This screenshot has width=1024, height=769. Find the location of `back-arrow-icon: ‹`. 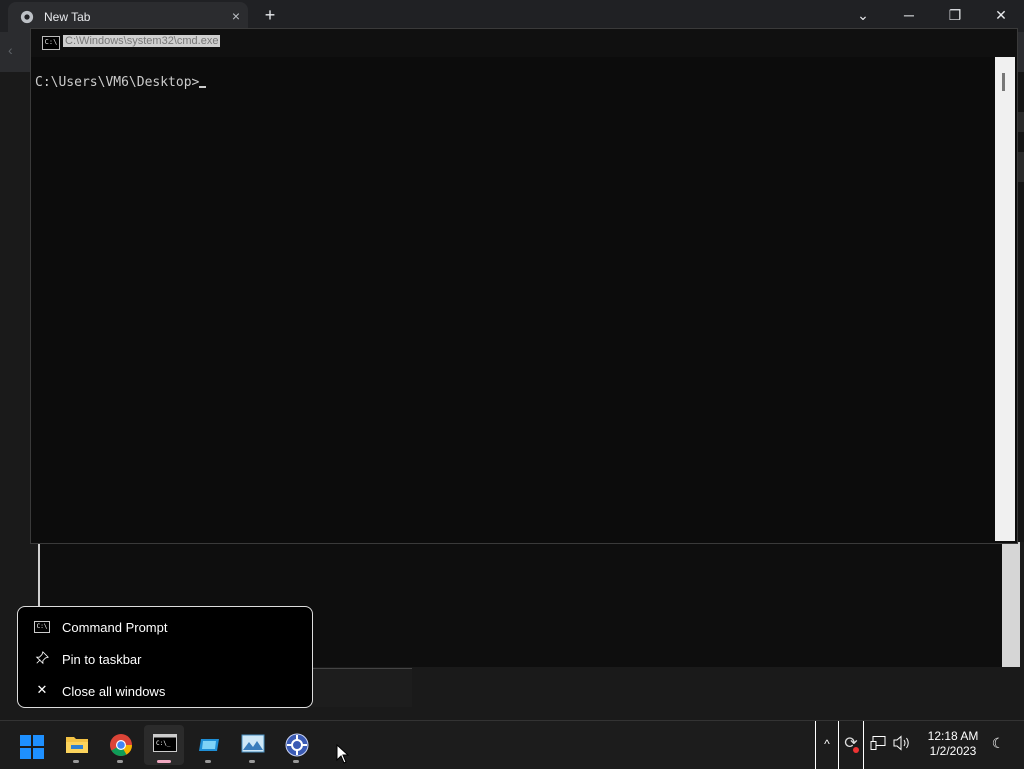

back-arrow-icon: ‹ is located at coordinates (10, 50).